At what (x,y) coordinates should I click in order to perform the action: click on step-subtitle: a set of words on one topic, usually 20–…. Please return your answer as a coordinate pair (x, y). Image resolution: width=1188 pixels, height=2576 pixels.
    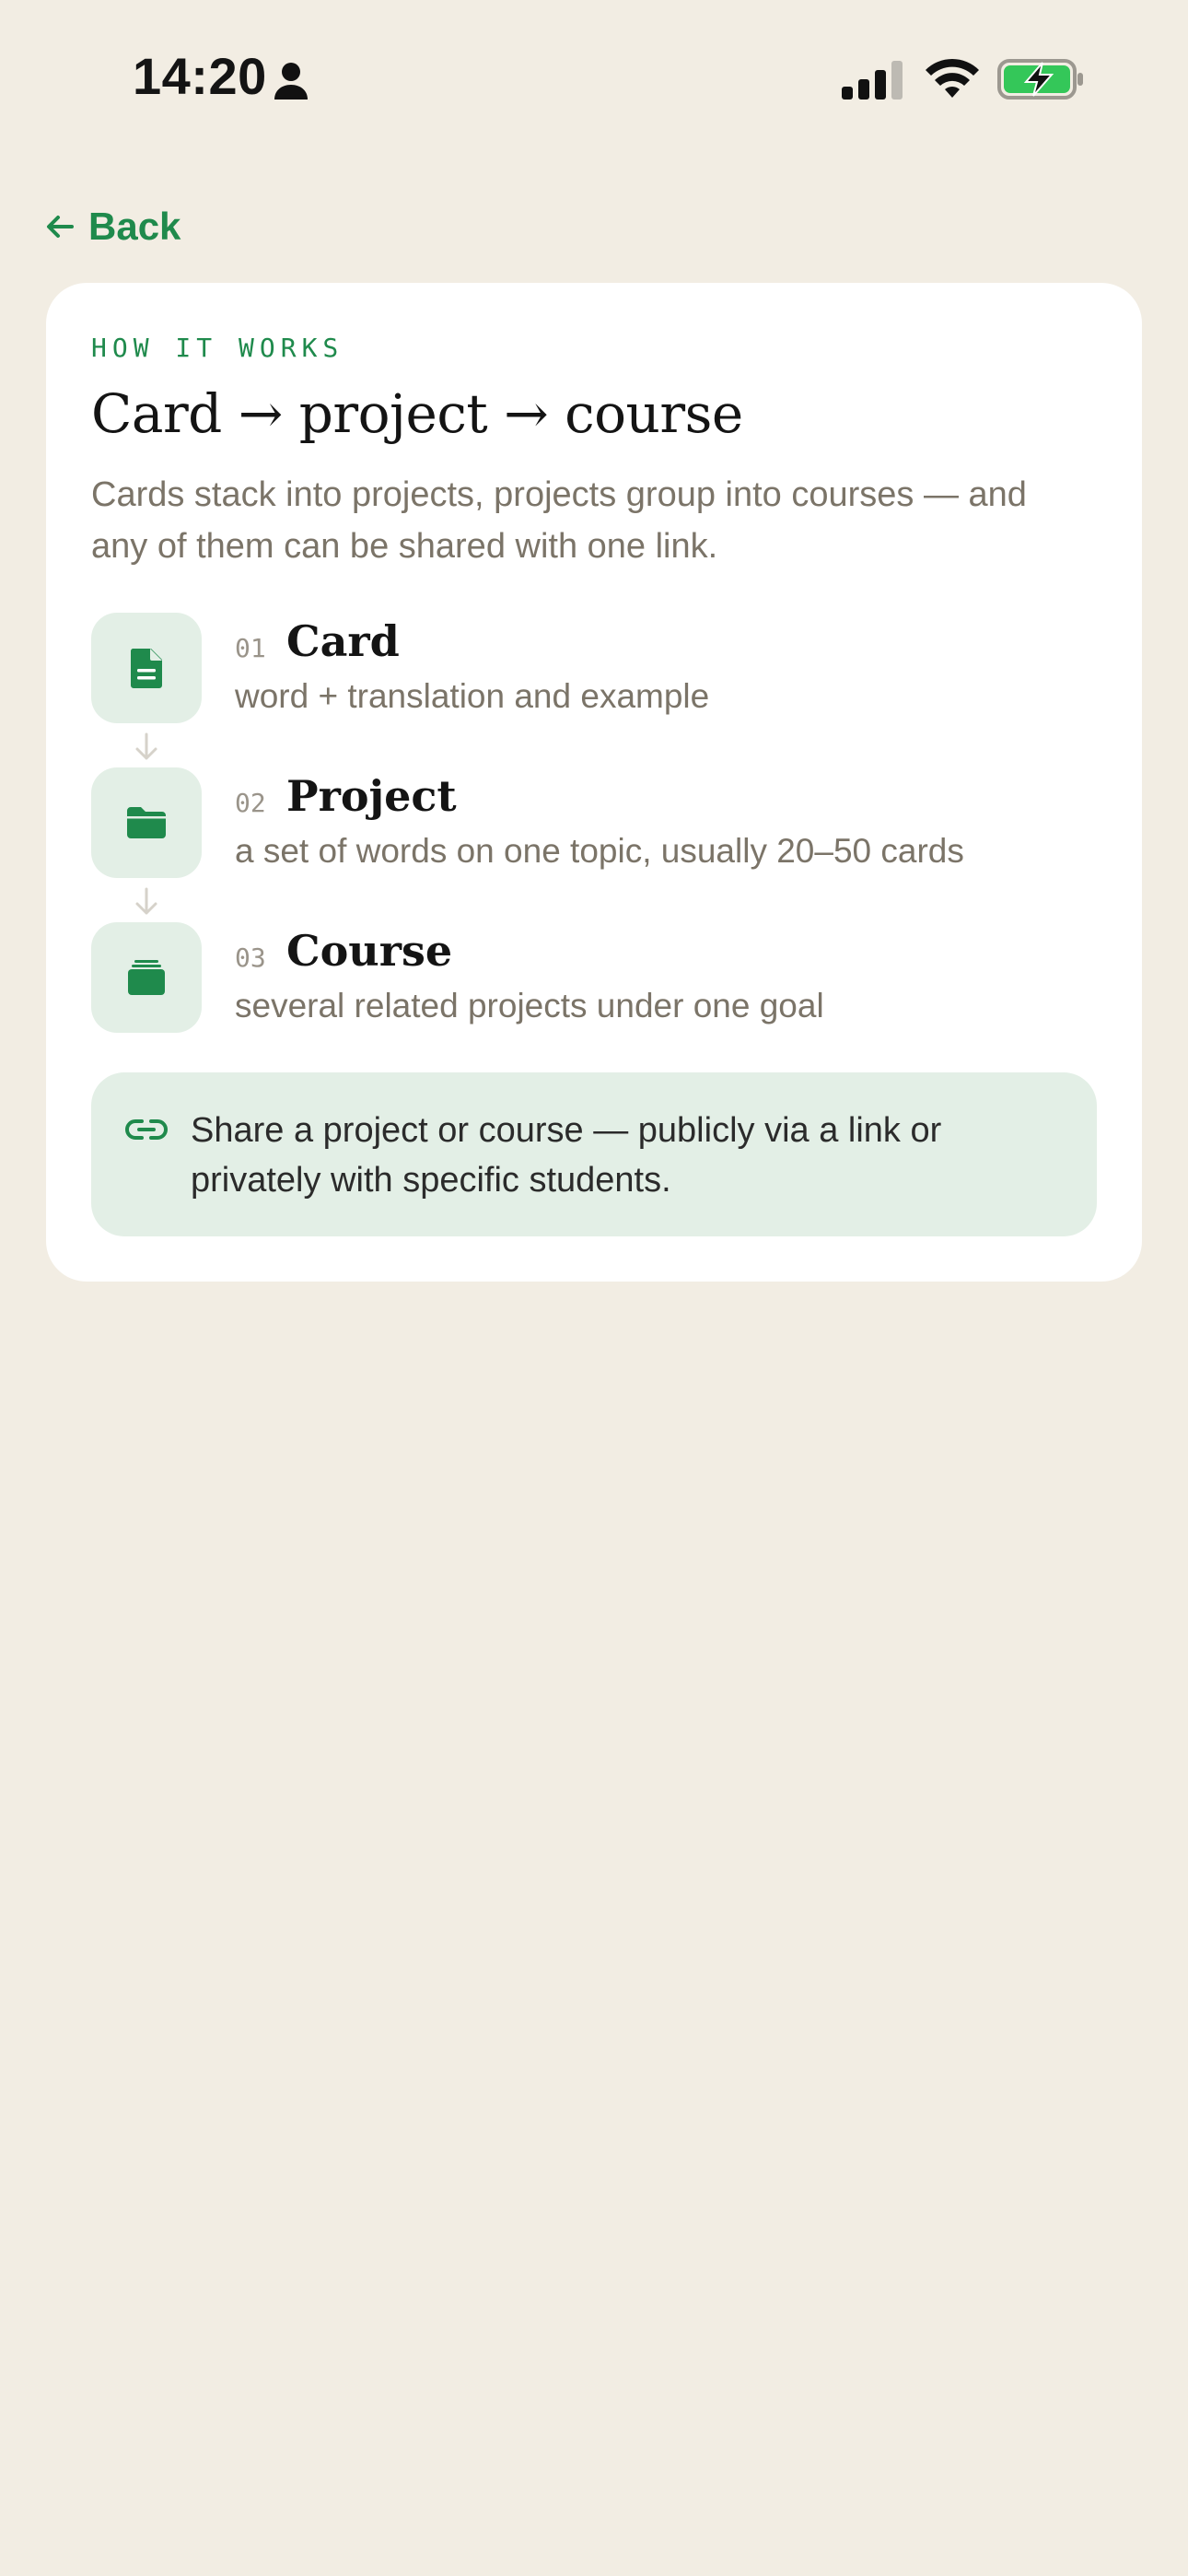
    Looking at the image, I should click on (599, 851).